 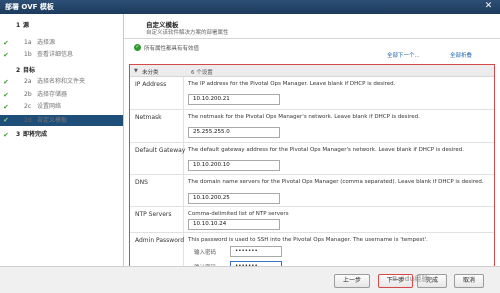 I want to click on step-label: 查看详细信息, so click(x=55, y=54).